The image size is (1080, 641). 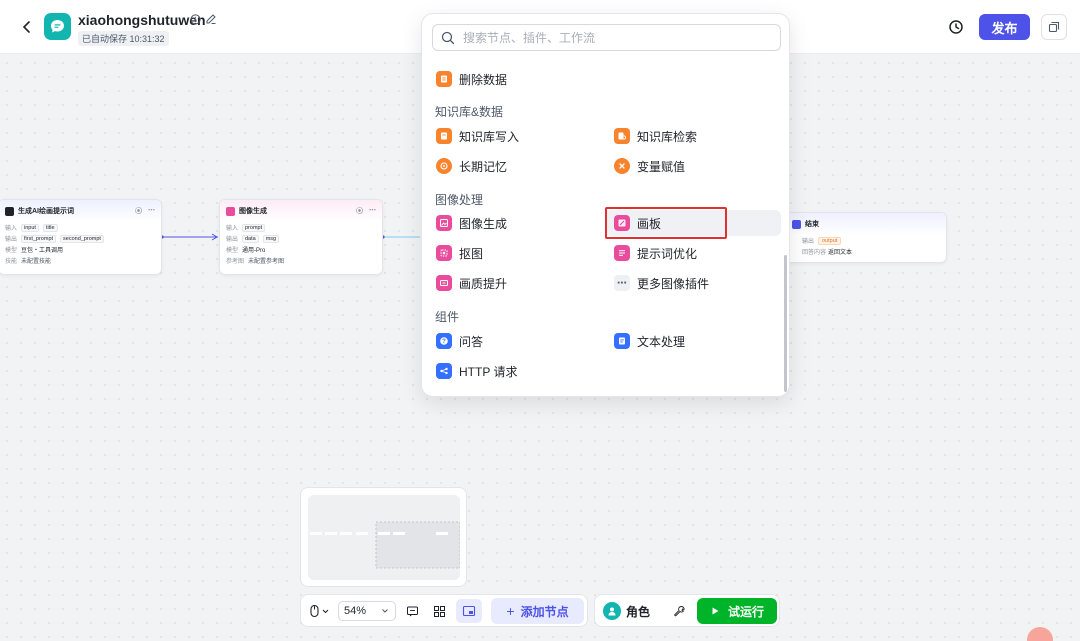 What do you see at coordinates (1004, 27) in the screenshot?
I see `publish-button: 发布` at bounding box center [1004, 27].